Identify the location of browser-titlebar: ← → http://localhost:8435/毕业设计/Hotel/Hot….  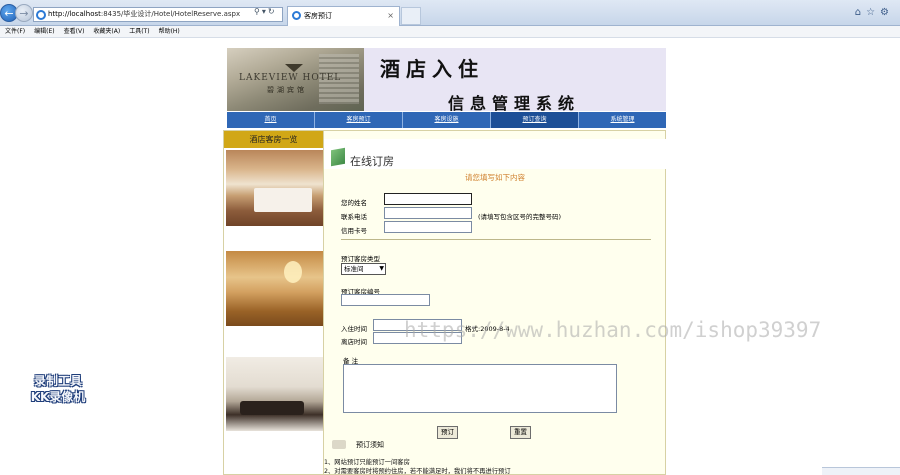
(450, 13).